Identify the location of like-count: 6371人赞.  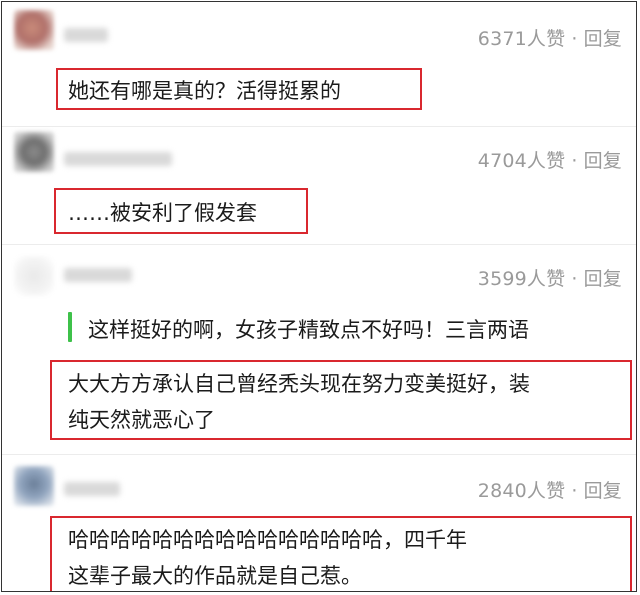
(522, 39).